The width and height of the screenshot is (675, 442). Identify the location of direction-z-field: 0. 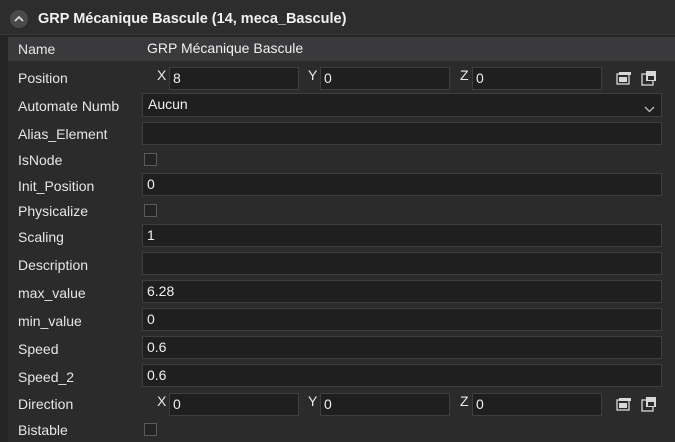
(537, 404).